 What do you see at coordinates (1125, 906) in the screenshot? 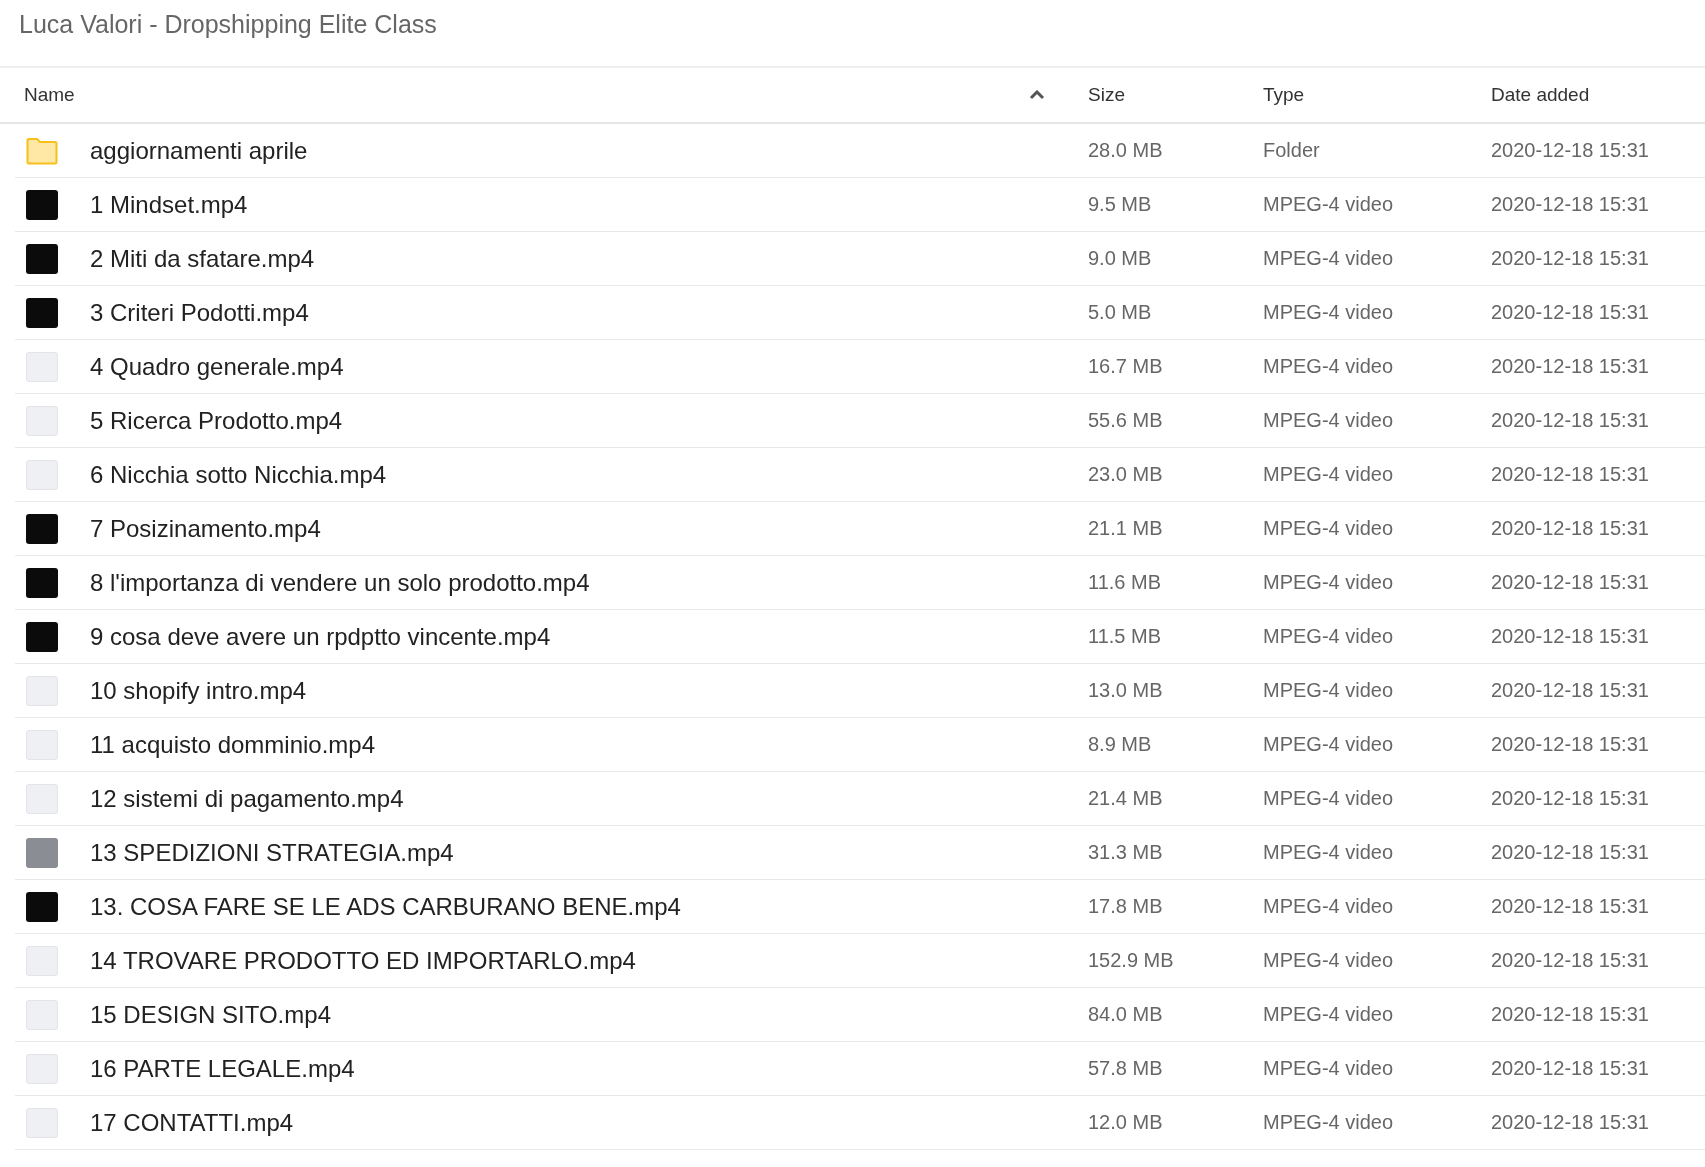
I see `size-cell-text: 17.8 MB` at bounding box center [1125, 906].